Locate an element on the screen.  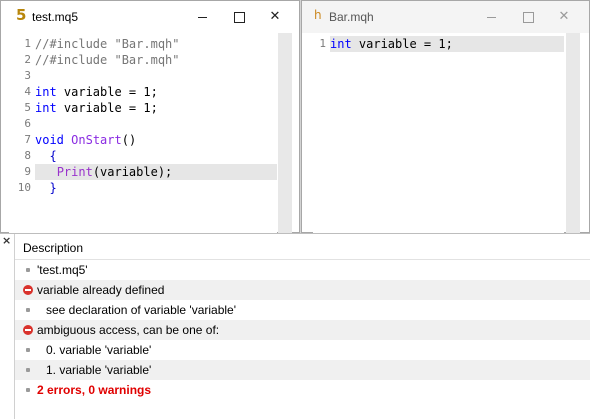
error-list-row: 'test.mq5' is located at coordinates (302, 270).